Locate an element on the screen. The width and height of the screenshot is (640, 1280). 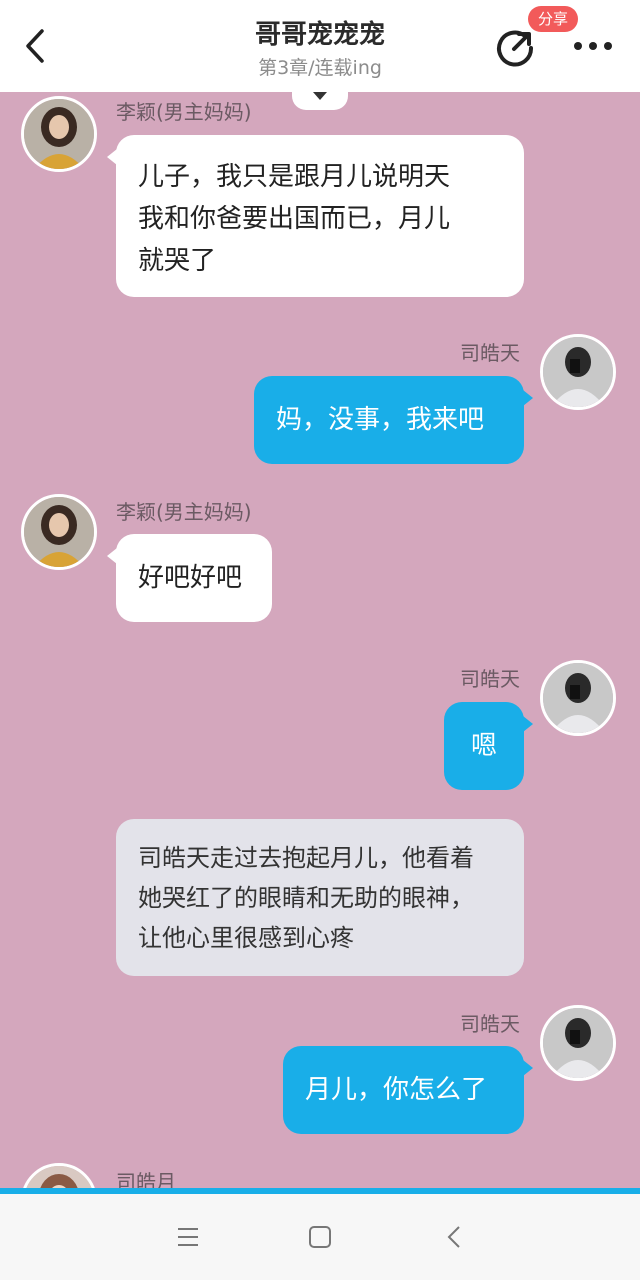
message-line: 好吧好吧 is located at coordinates (190, 578).